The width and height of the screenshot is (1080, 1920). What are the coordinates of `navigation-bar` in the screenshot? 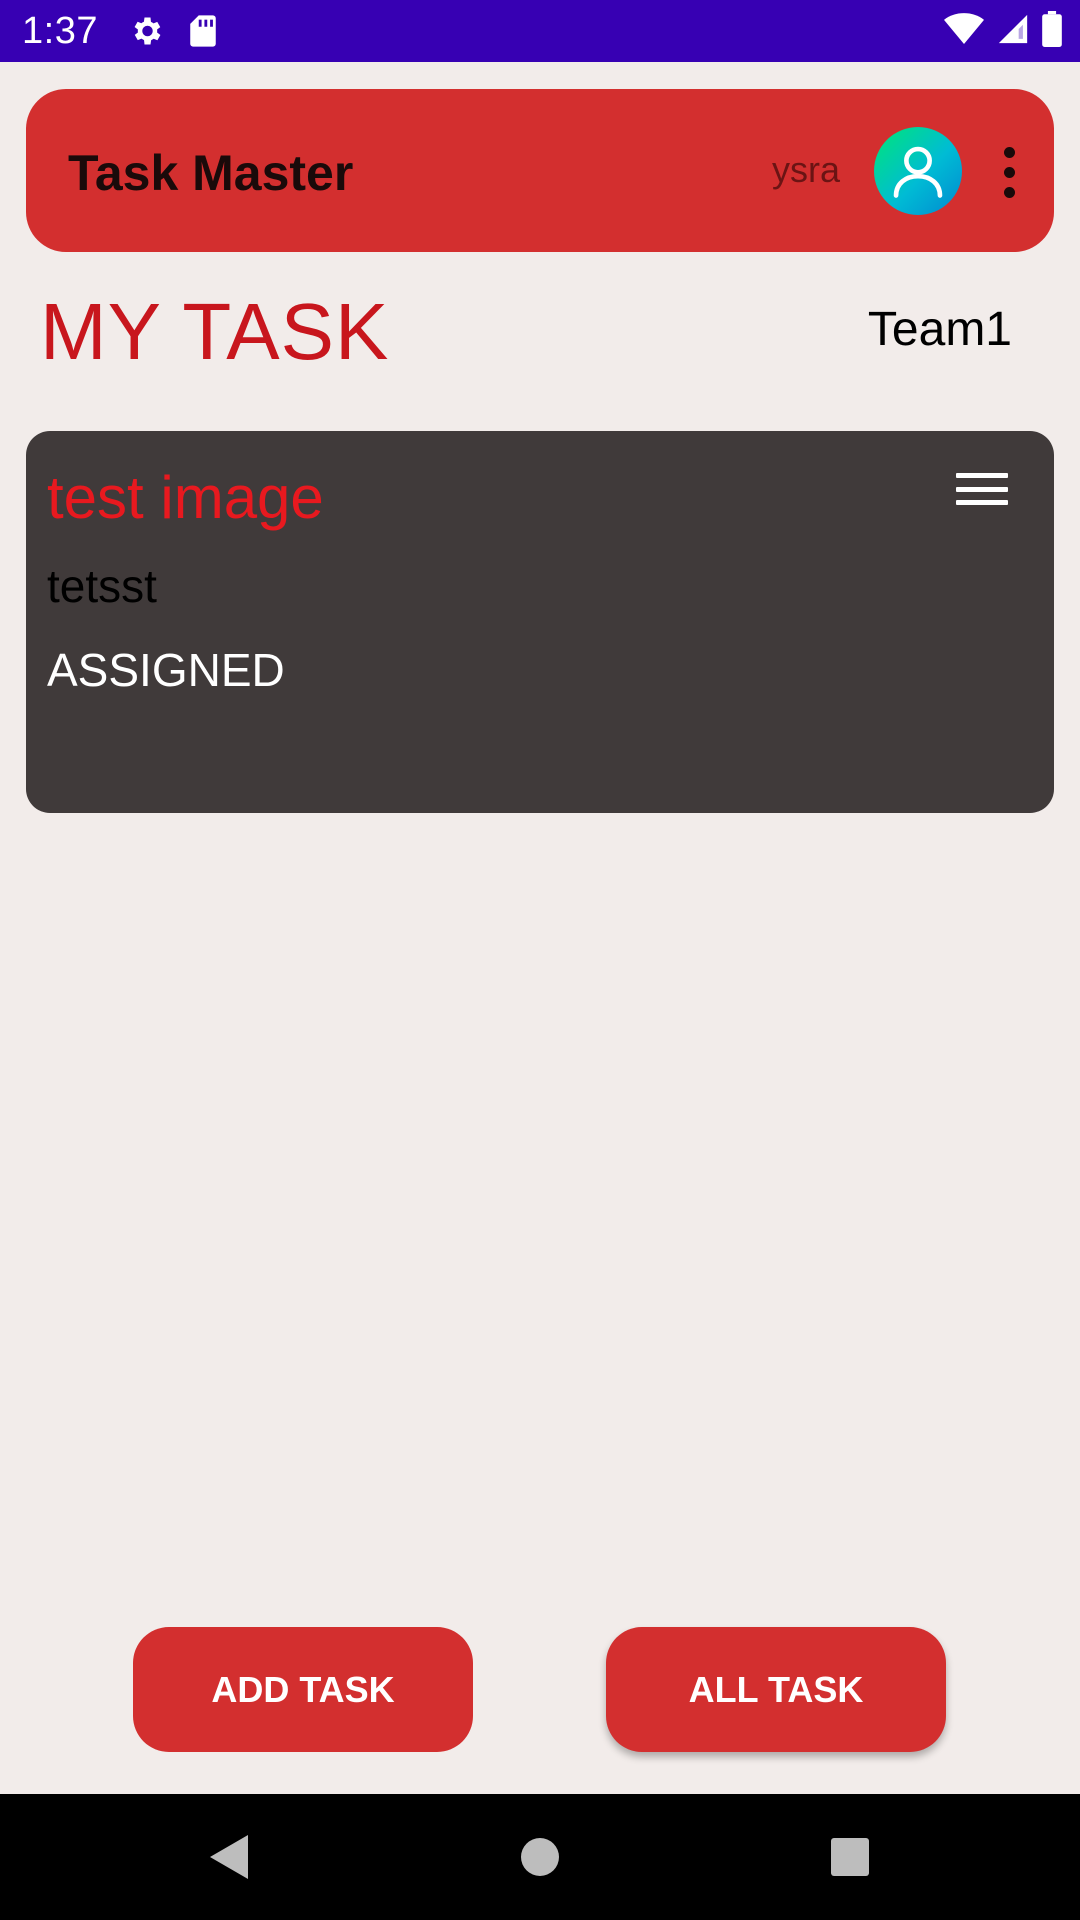 It's located at (540, 1857).